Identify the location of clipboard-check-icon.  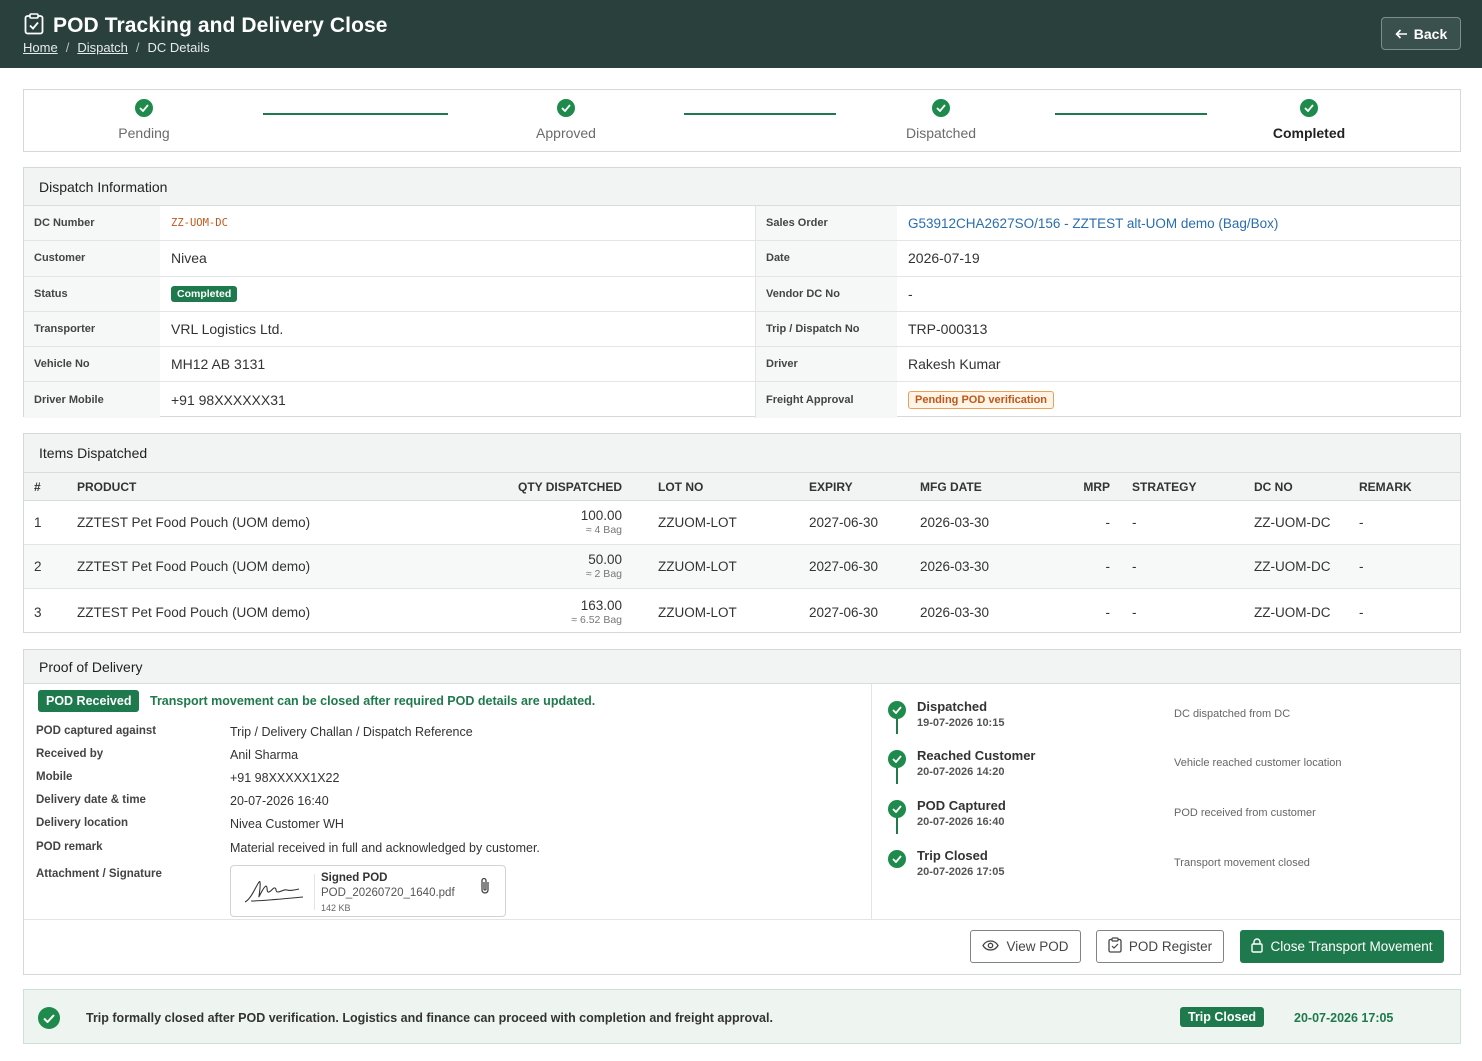
(34, 25).